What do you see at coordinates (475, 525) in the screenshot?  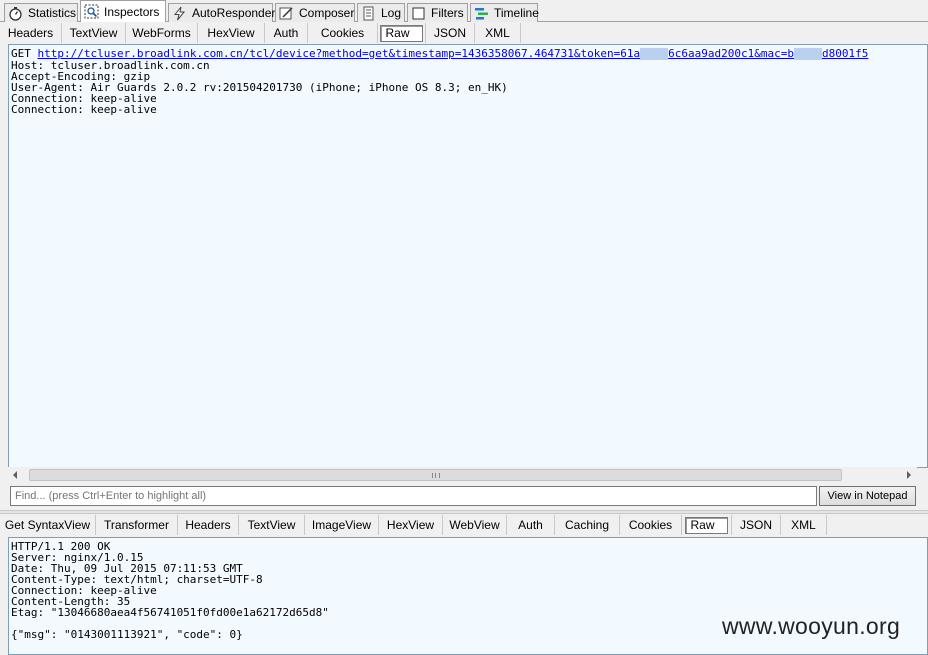 I see `response-tab-webview: WebView` at bounding box center [475, 525].